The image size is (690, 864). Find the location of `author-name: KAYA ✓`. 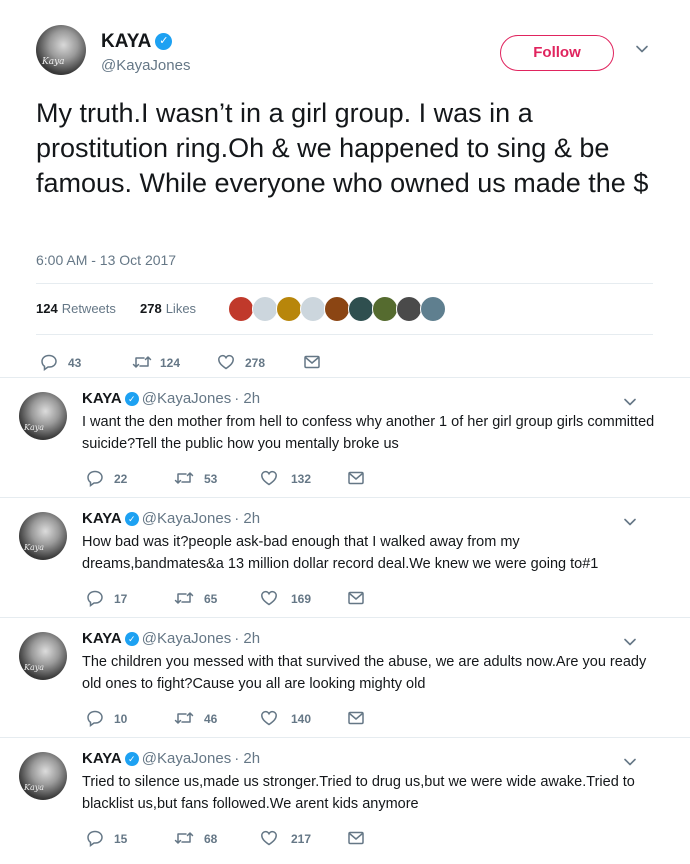

author-name: KAYA ✓ is located at coordinates (137, 42).